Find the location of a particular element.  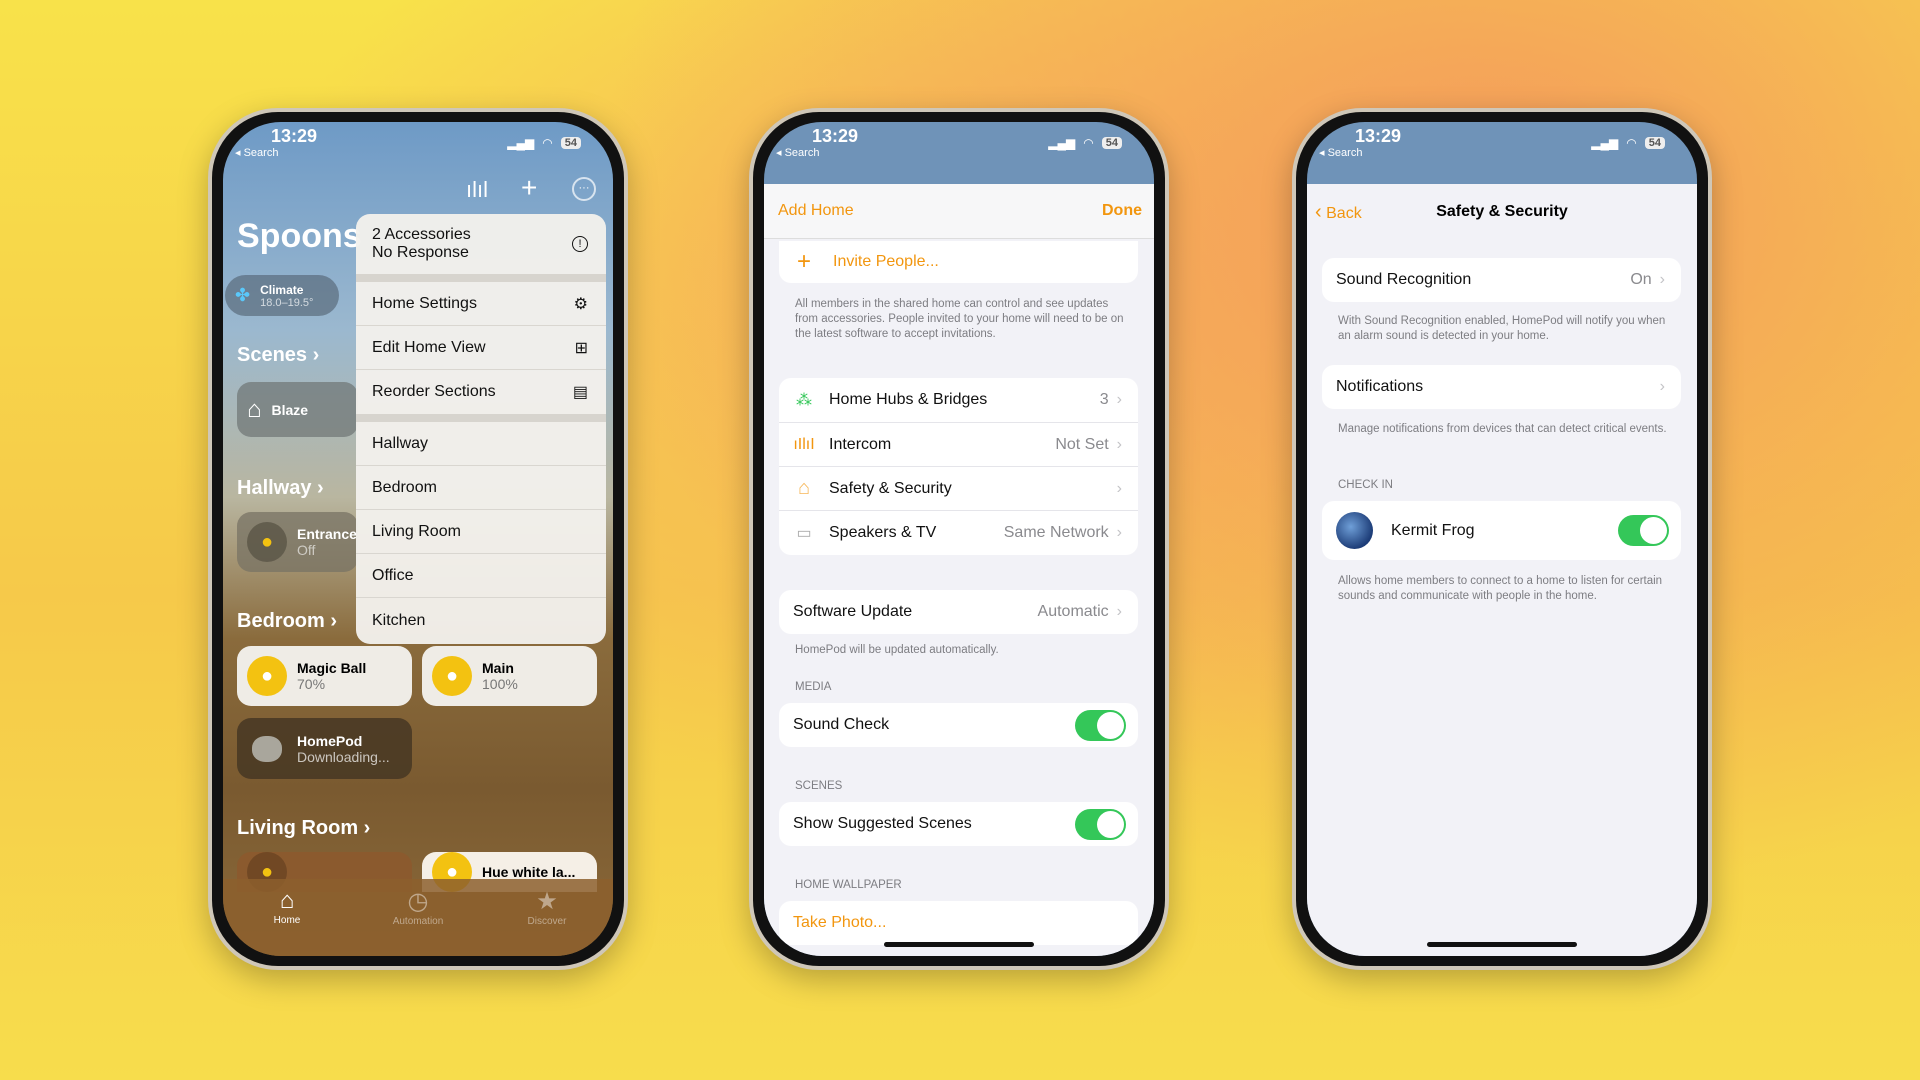

software-update-footer: HomePod will be updated automatically. is located at coordinates (897, 650).